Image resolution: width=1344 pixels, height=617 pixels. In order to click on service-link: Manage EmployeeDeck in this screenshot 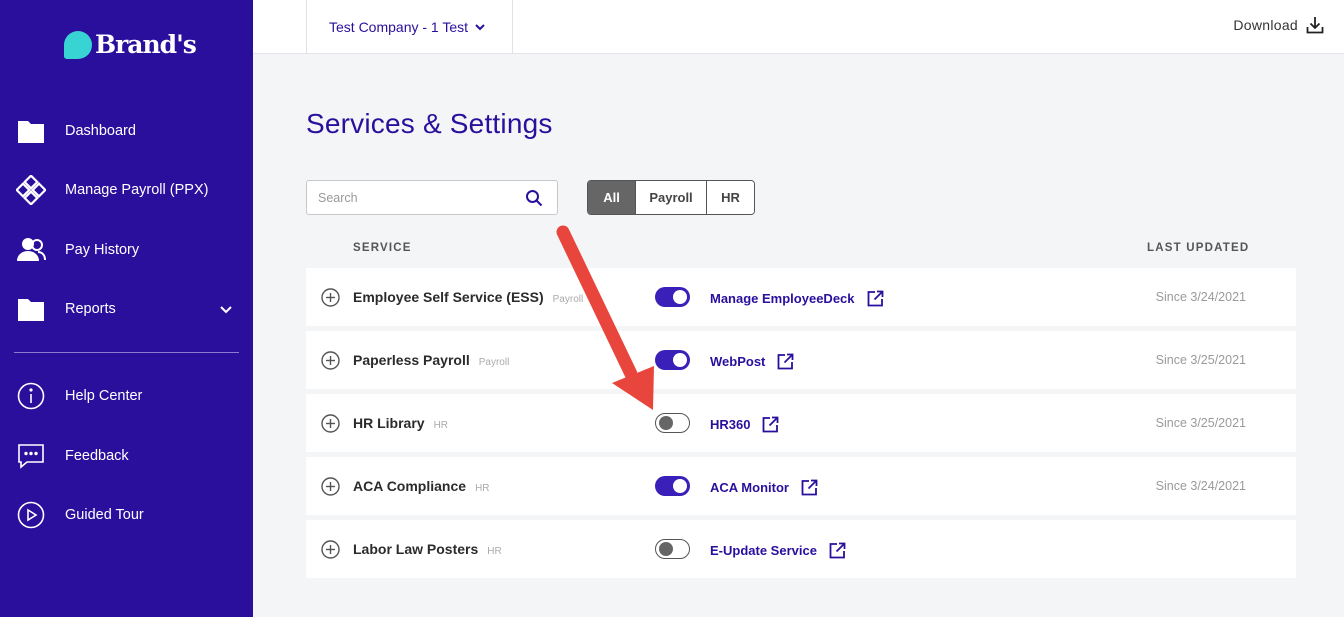, I will do `click(797, 298)`.